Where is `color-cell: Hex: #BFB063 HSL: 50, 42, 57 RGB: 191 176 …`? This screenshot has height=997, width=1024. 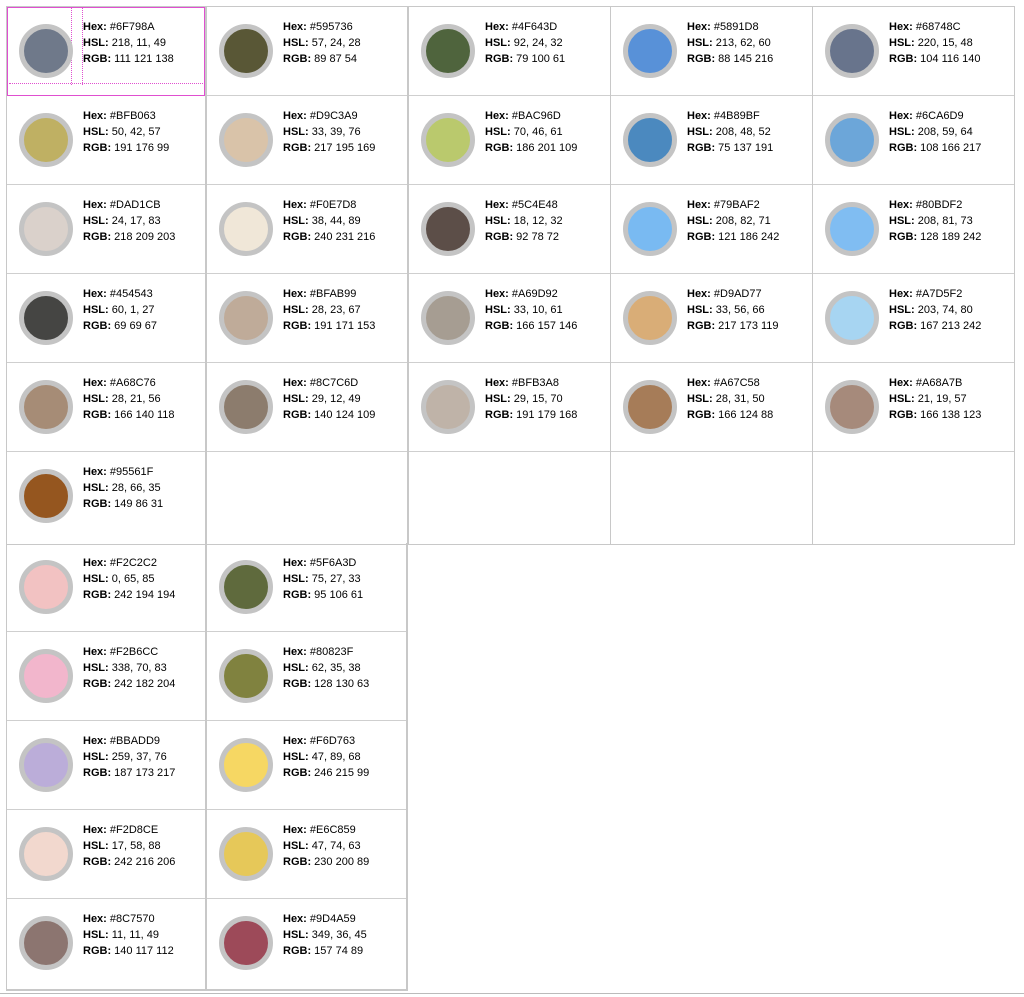
color-cell: Hex: #BFB063 HSL: 50, 42, 57 RGB: 191 176 … is located at coordinates (106, 140).